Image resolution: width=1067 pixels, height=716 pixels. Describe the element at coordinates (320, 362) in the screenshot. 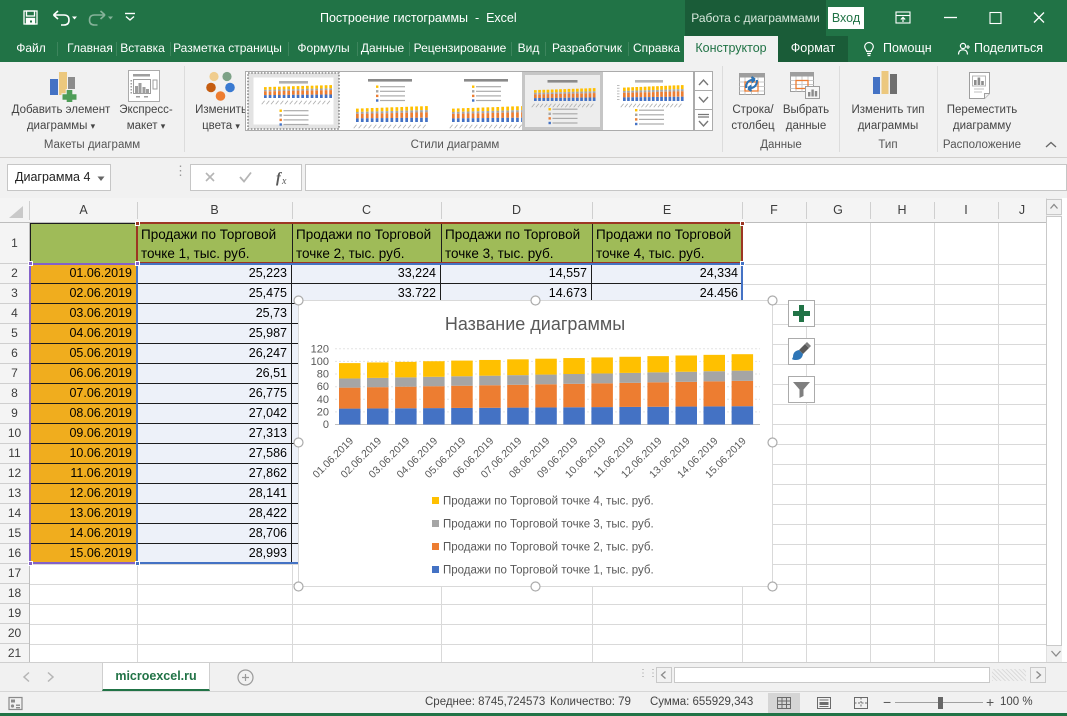

I see `svg-text: 100` at that location.